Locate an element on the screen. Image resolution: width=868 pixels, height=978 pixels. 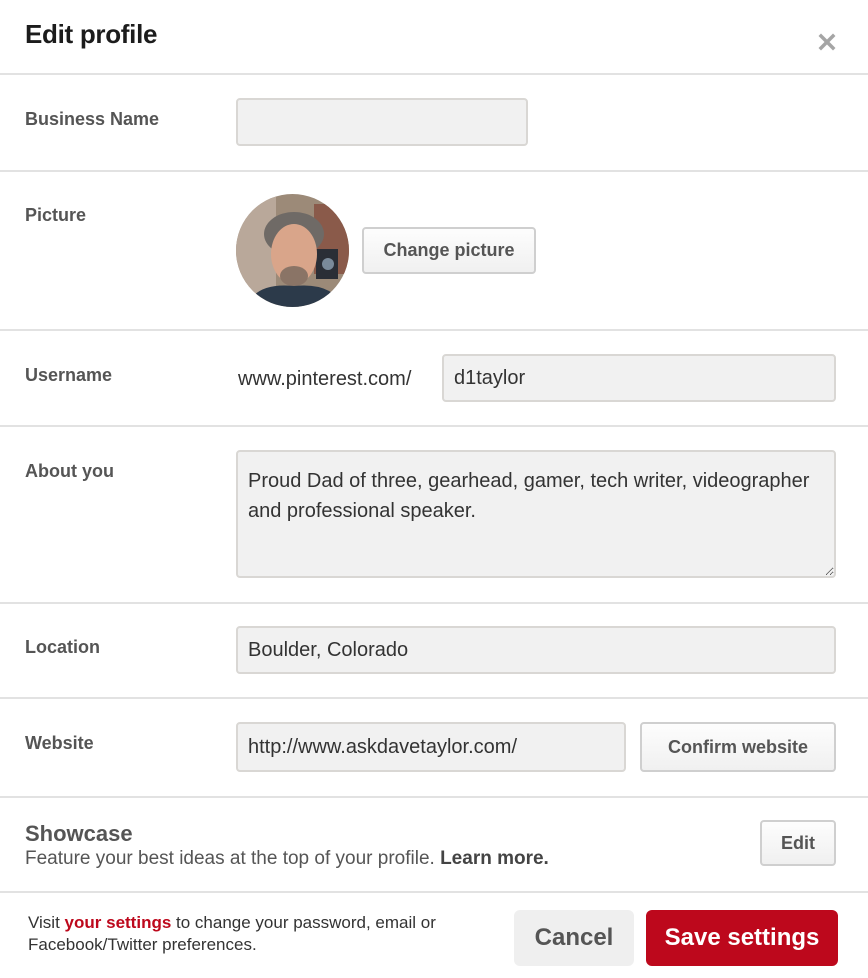
business-name-label: Business Name is located at coordinates (92, 119).